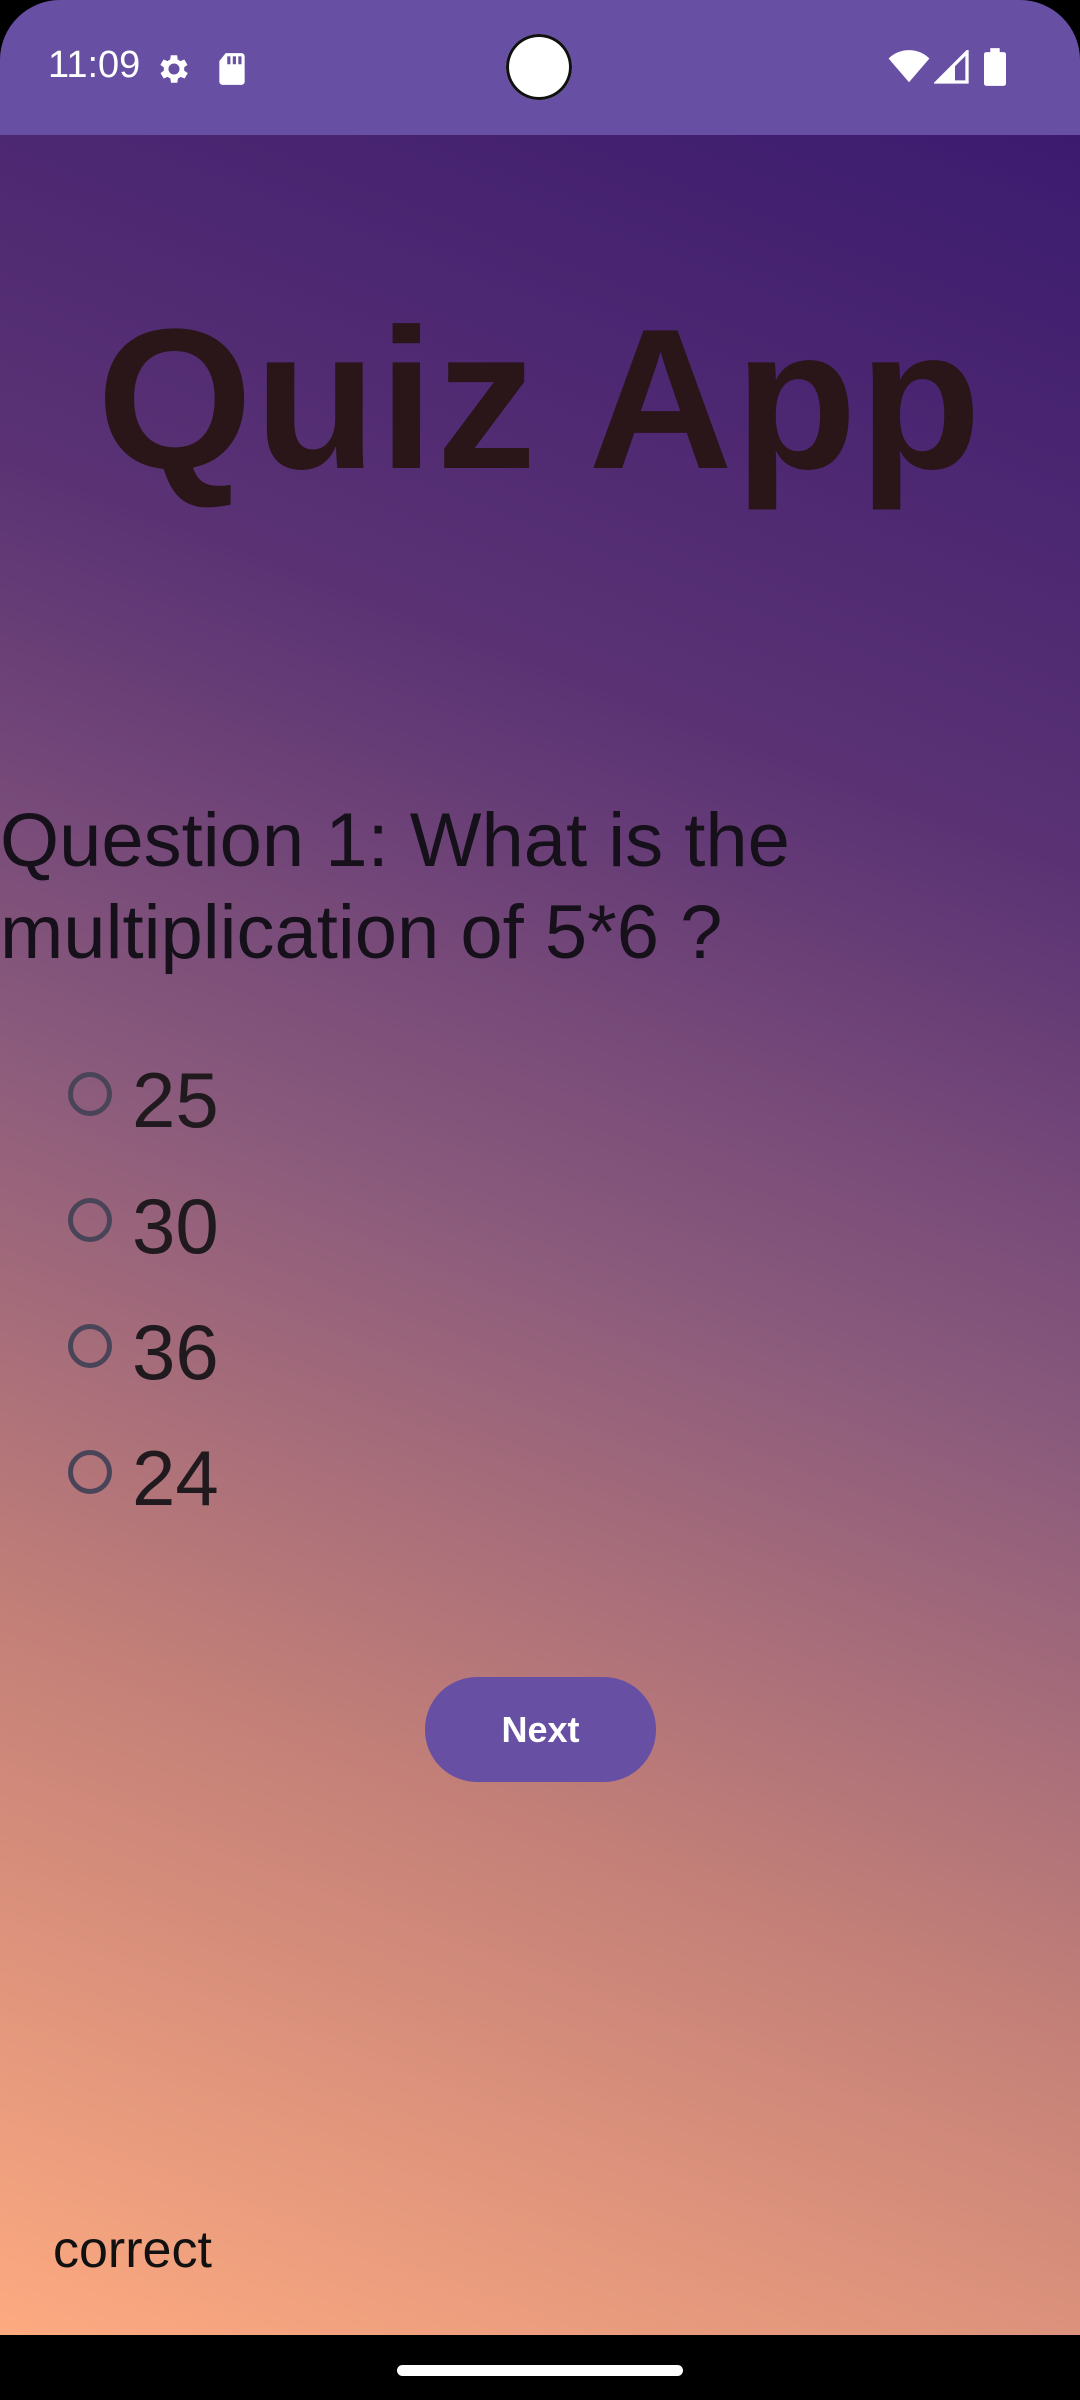 This screenshot has height=2400, width=1080. What do you see at coordinates (951, 68) in the screenshot?
I see `signal-icon` at bounding box center [951, 68].